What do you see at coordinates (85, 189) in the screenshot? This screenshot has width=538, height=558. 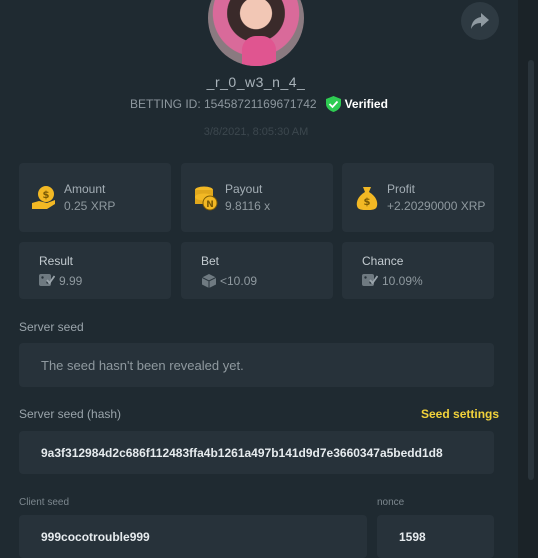 I see `amount-label: Amount` at bounding box center [85, 189].